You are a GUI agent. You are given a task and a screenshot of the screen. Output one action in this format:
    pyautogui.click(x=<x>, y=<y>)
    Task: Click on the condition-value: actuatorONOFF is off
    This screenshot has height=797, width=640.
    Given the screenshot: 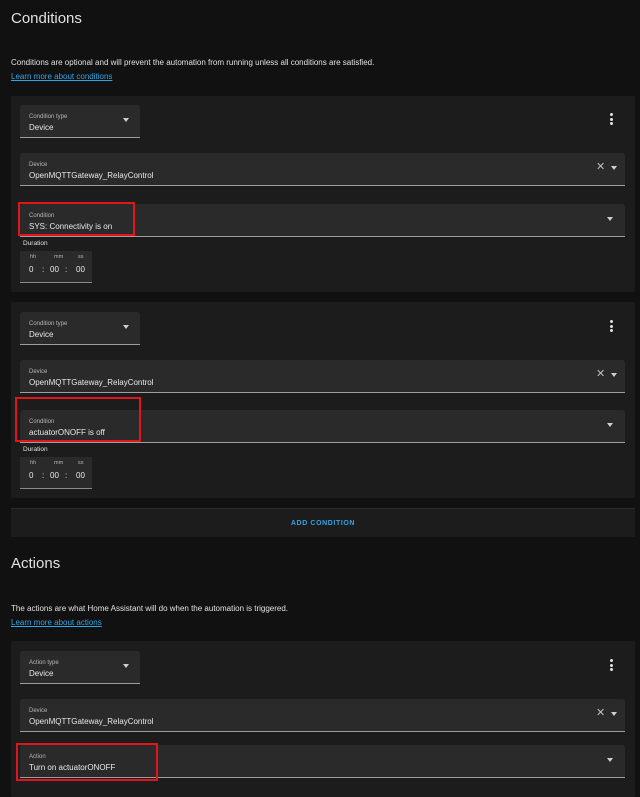 What is the action you would take?
    pyautogui.click(x=67, y=432)
    